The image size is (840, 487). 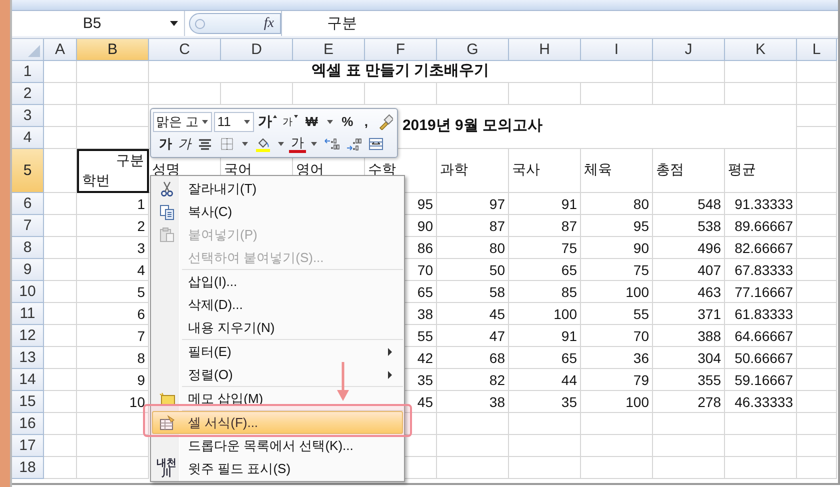 What do you see at coordinates (28, 226) in the screenshot?
I see `row-header: 7` at bounding box center [28, 226].